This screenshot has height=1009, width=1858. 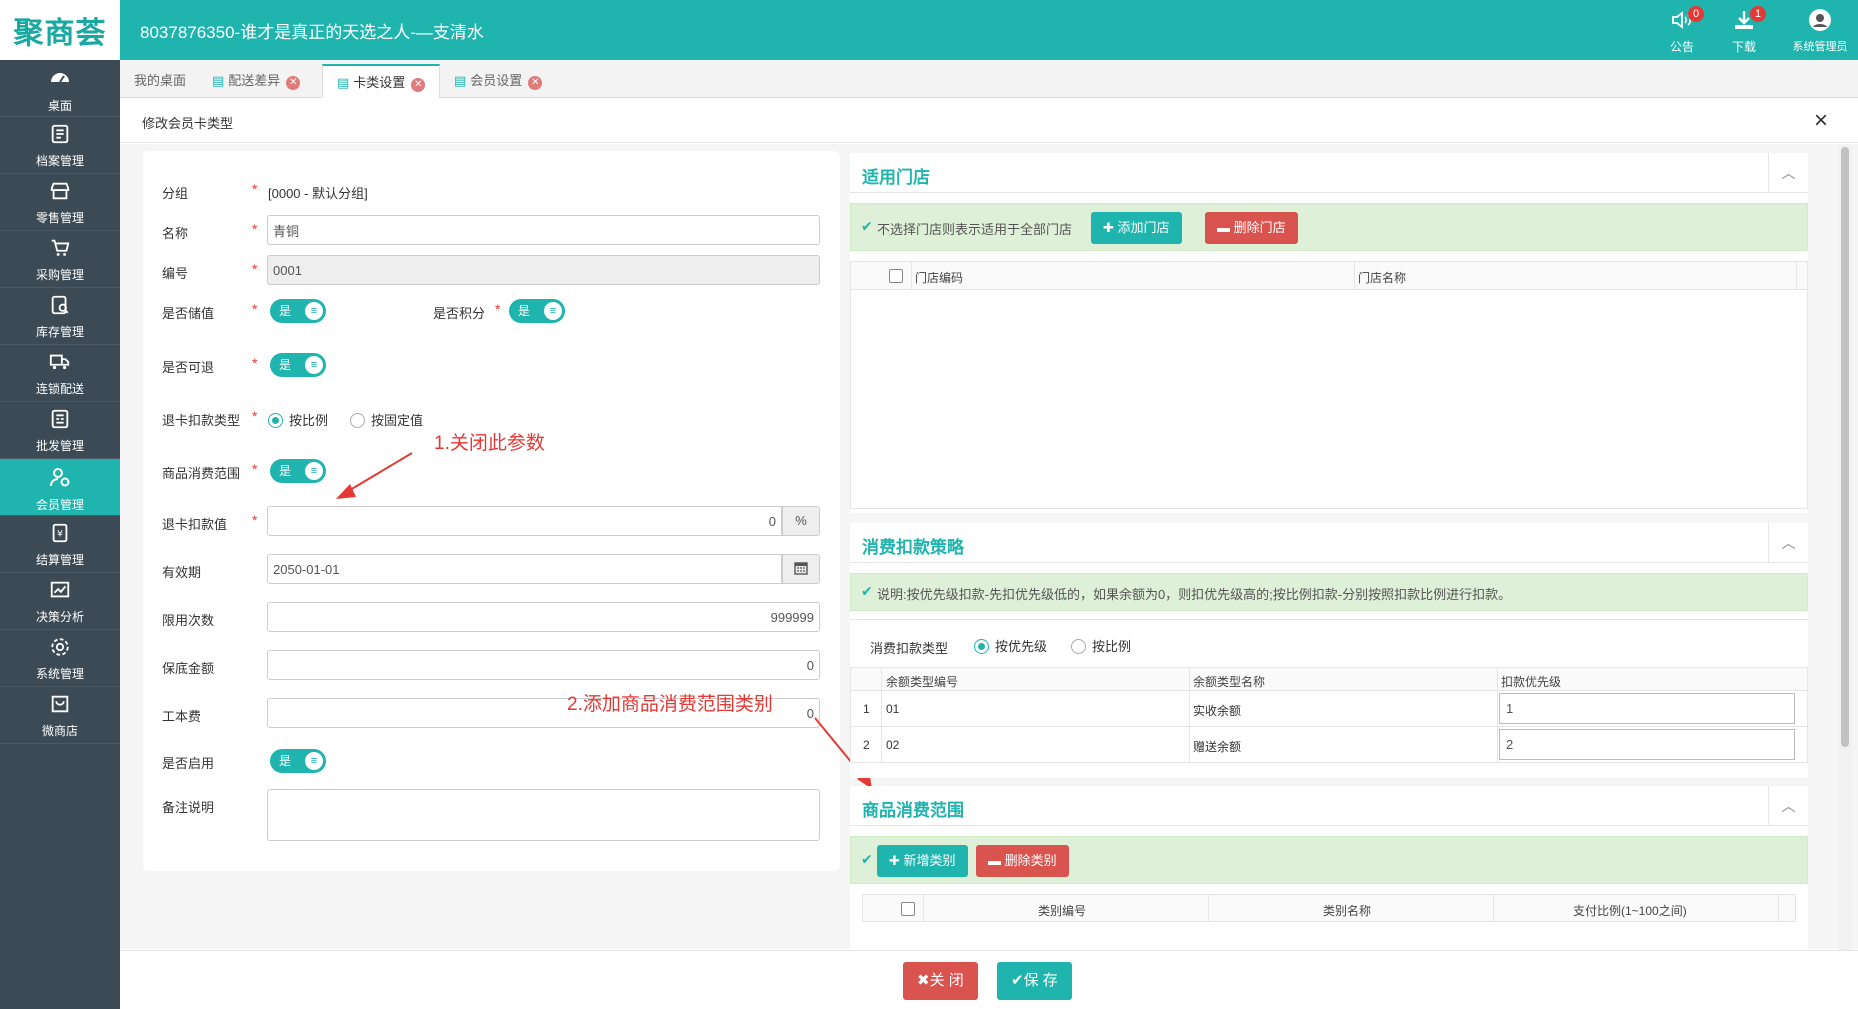 I want to click on deduct-priority-radio: 按优先级, so click(x=1010, y=645).